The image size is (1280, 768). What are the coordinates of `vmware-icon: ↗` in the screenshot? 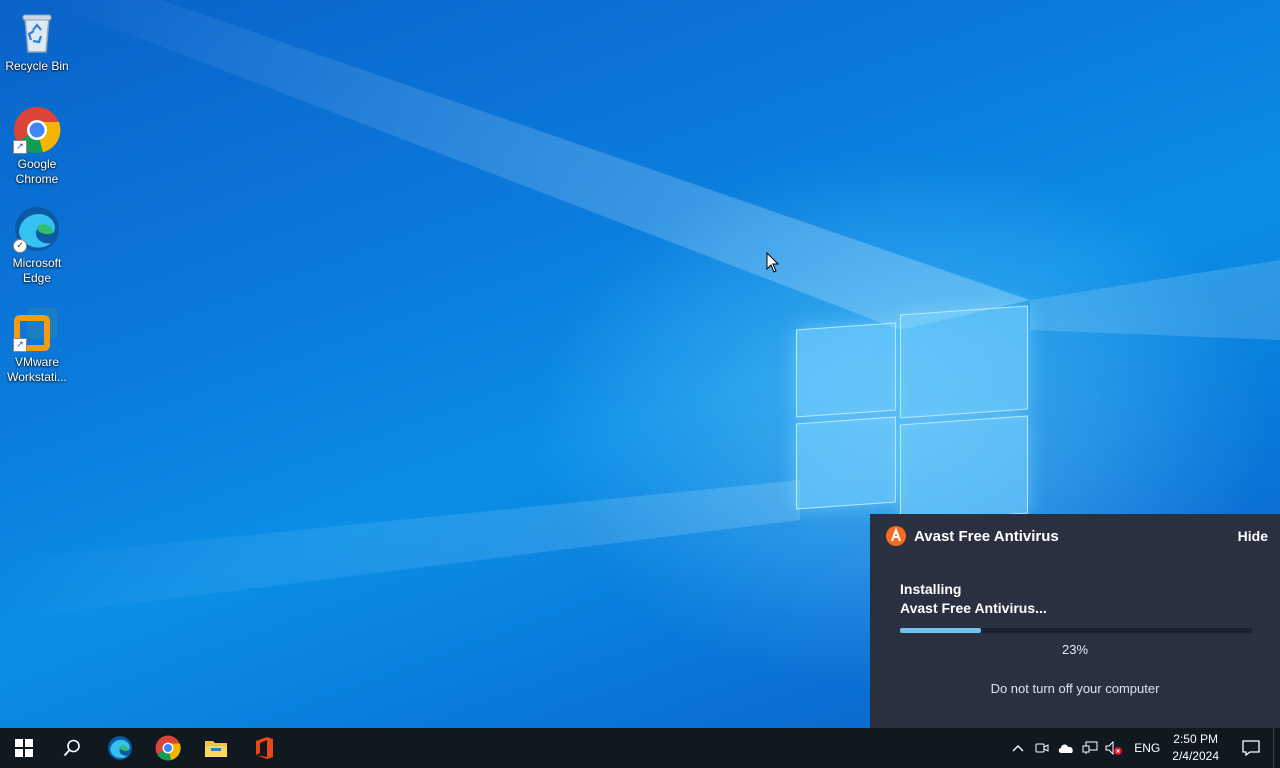 It's located at (37, 328).